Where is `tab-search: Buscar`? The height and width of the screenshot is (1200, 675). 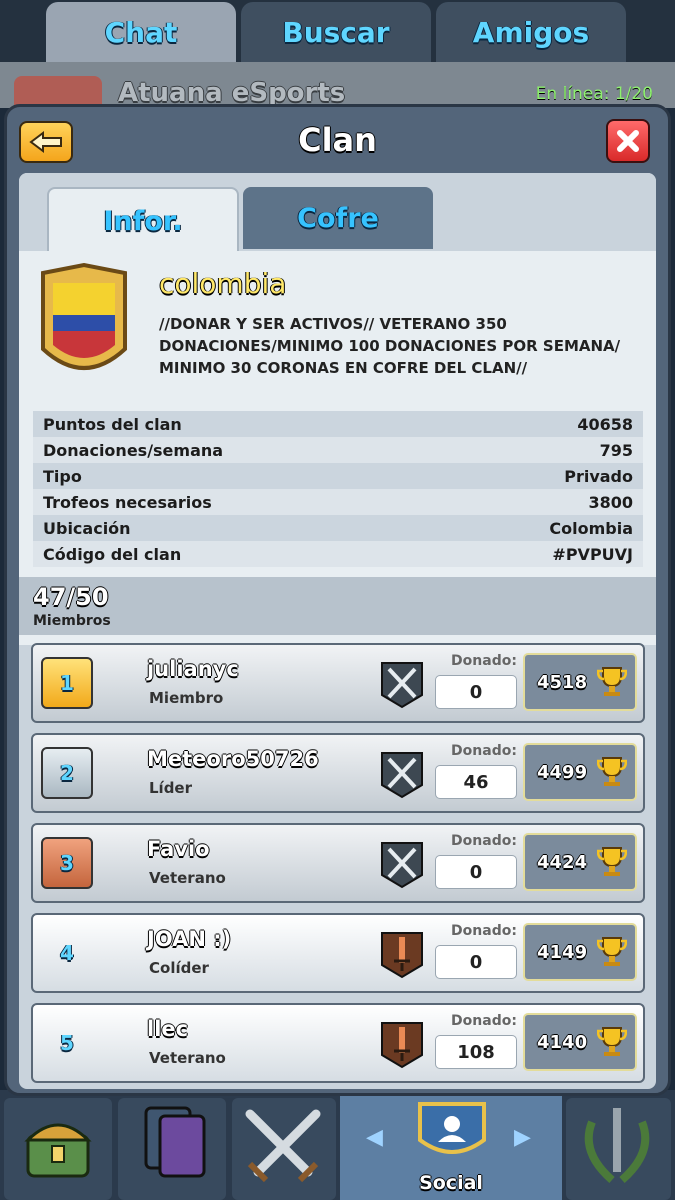
tab-search: Buscar is located at coordinates (336, 32).